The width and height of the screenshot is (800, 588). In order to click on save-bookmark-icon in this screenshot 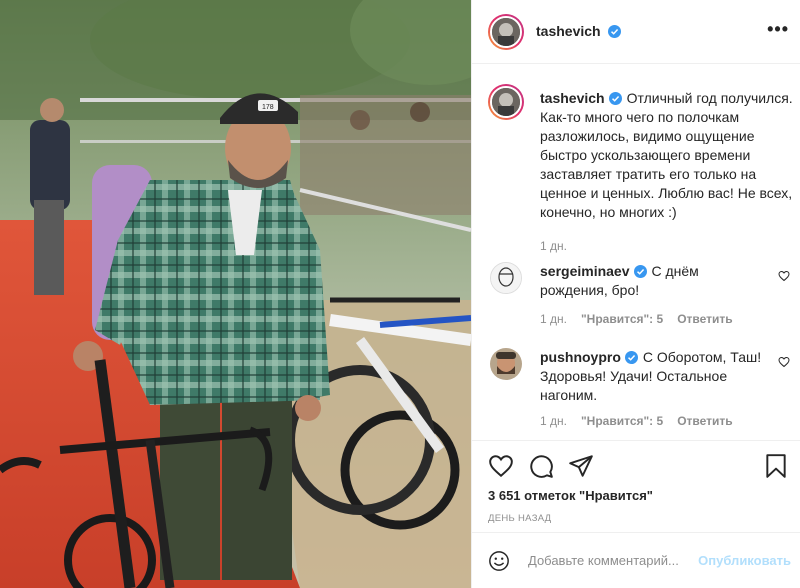, I will do `click(776, 466)`.